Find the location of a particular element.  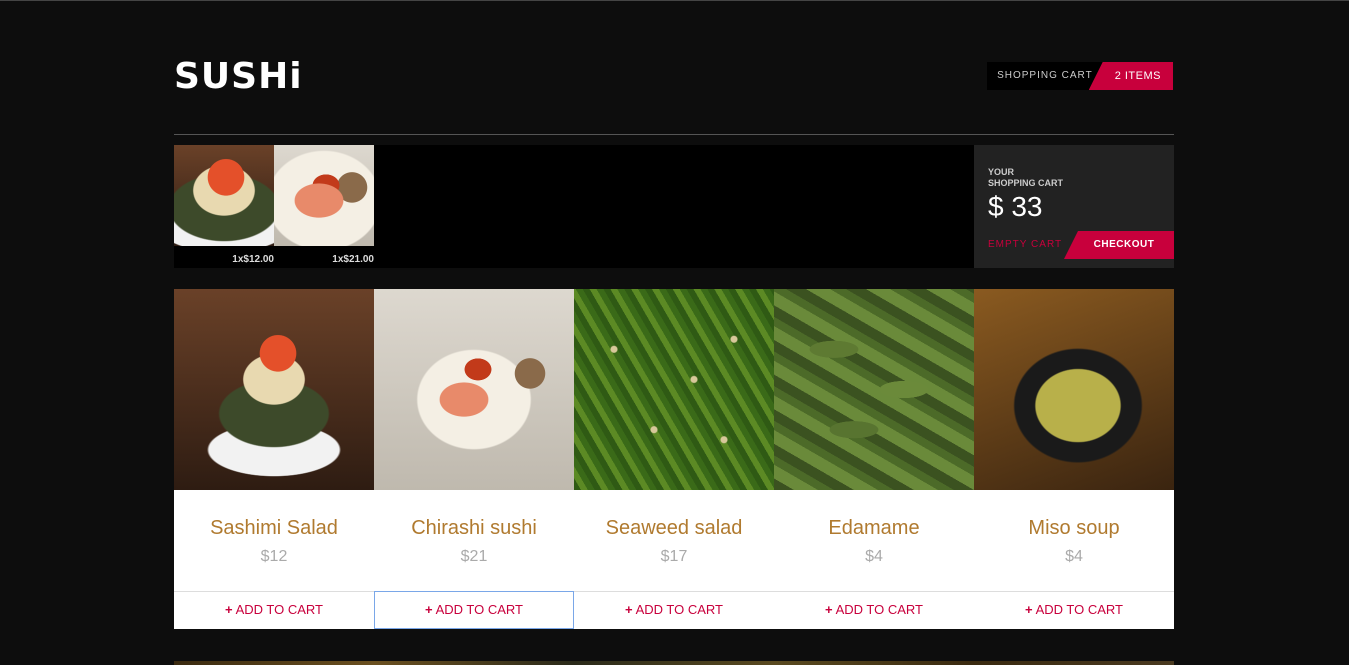

product-name: Sashimi Salad is located at coordinates (274, 528).